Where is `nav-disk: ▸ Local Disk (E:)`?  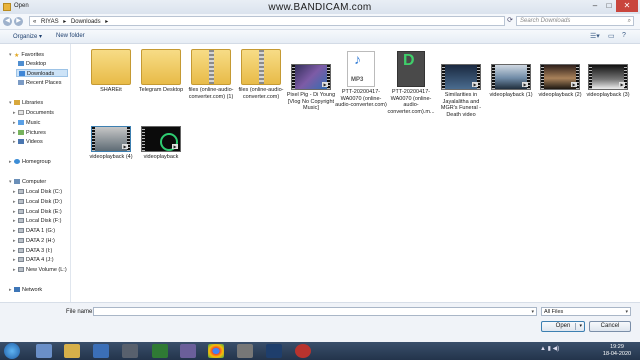 nav-disk: ▸ Local Disk (E:) is located at coordinates (37, 212).